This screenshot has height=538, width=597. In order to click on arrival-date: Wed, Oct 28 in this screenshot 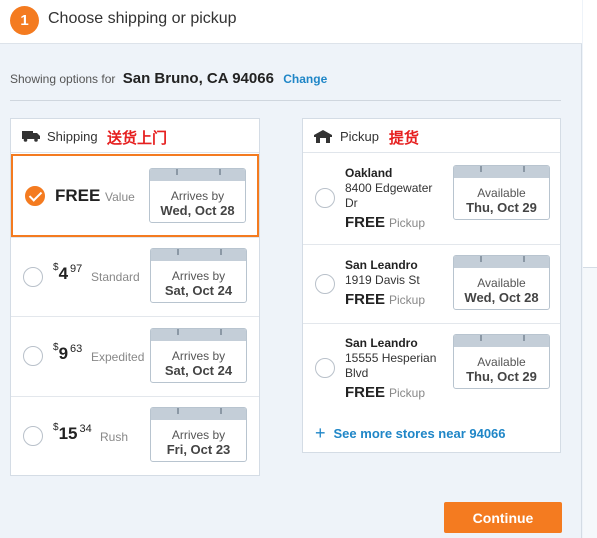, I will do `click(197, 210)`.